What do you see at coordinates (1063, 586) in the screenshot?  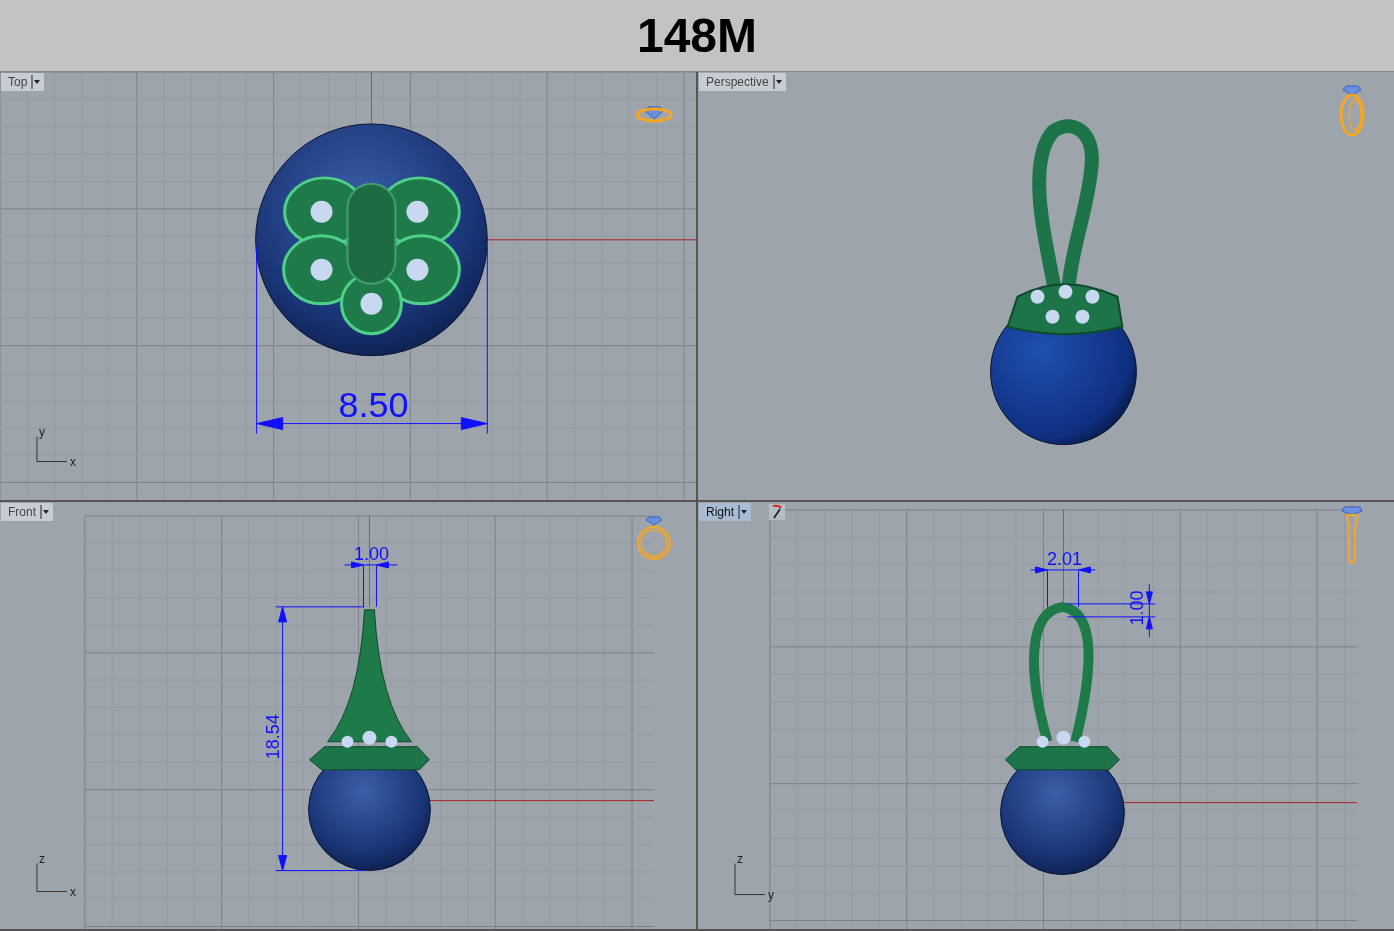 I see `dimension-line` at bounding box center [1063, 586].